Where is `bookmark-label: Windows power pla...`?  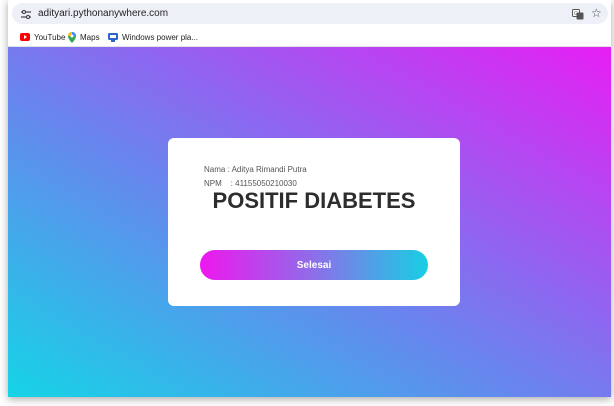 bookmark-label: Windows power pla... is located at coordinates (160, 37).